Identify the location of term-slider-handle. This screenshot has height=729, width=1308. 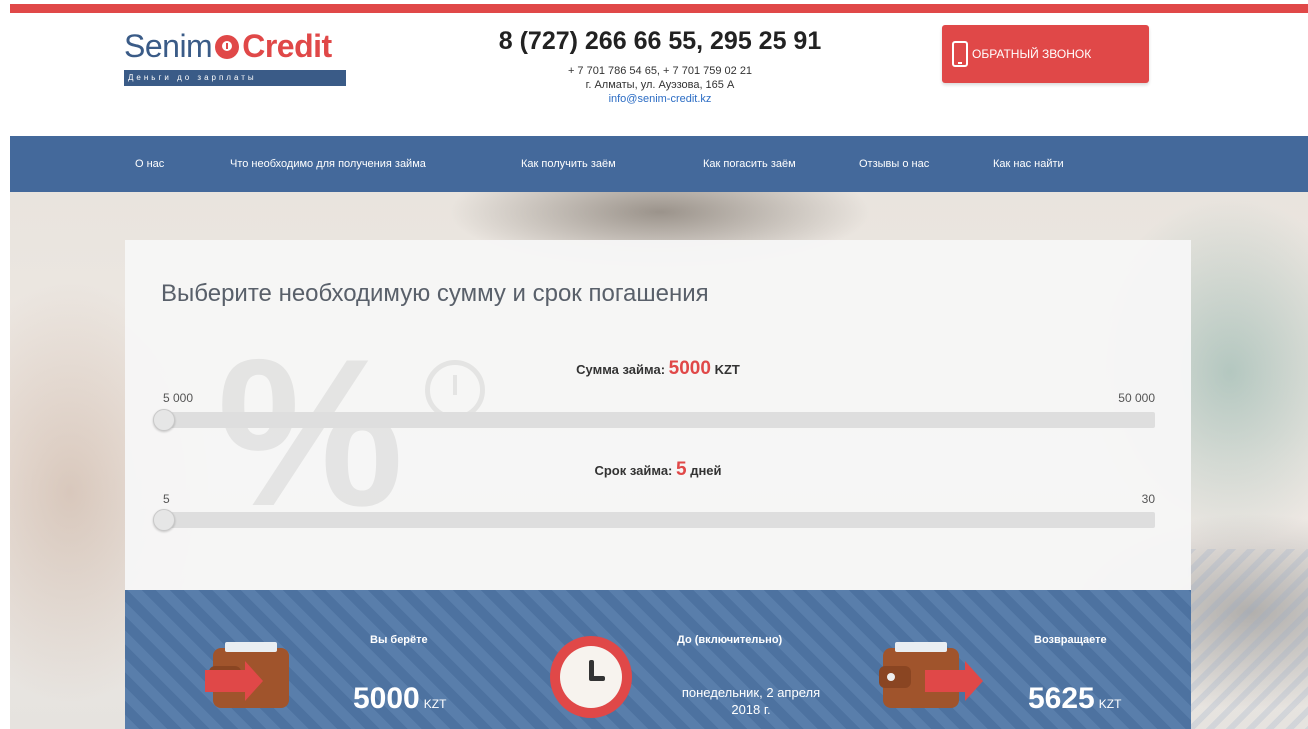
(164, 520).